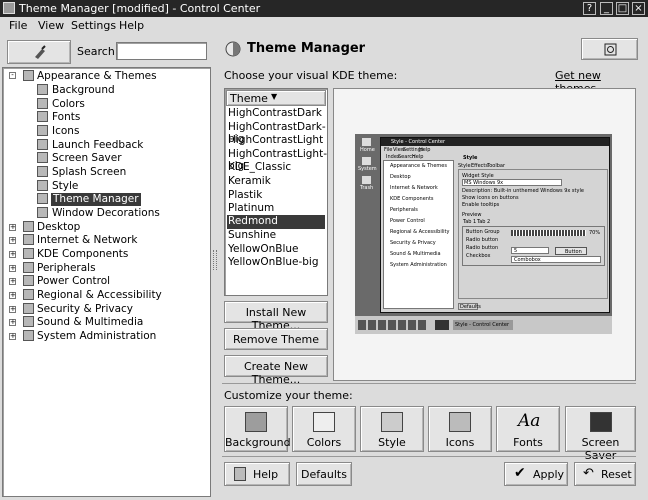 This screenshot has width=648, height=500. Describe the element at coordinates (85, 309) in the screenshot. I see `tree-item-security: Security & Privacy` at that location.